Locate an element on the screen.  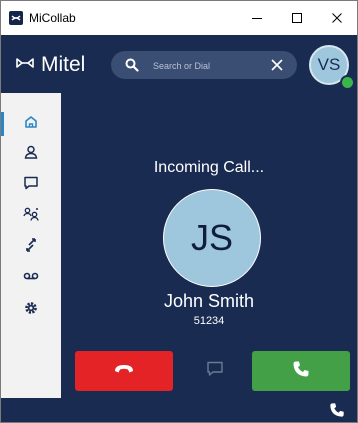
search-bar is located at coordinates (204, 65).